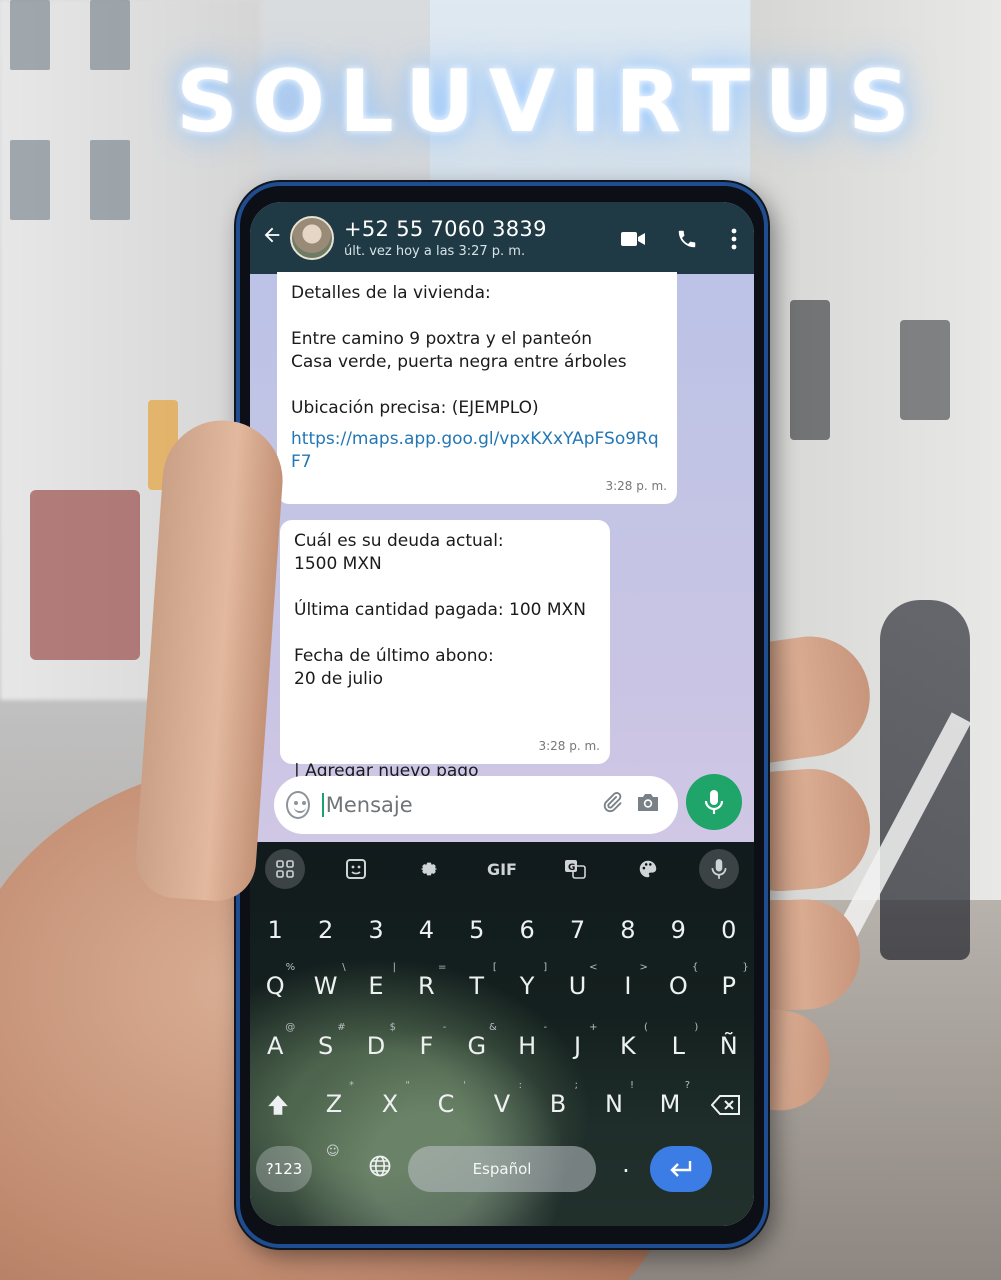 The width and height of the screenshot is (1001, 1280). I want to click on key: E |, so click(376, 984).